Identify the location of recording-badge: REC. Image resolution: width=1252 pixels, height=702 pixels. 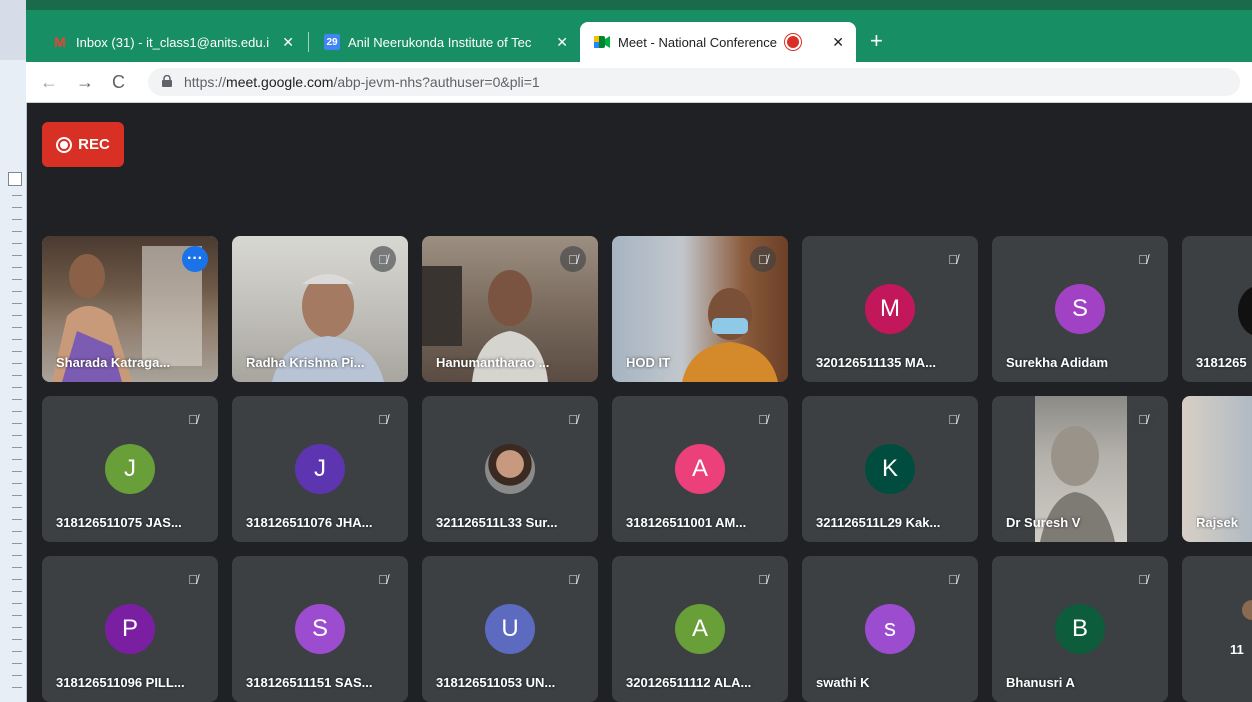
(83, 144).